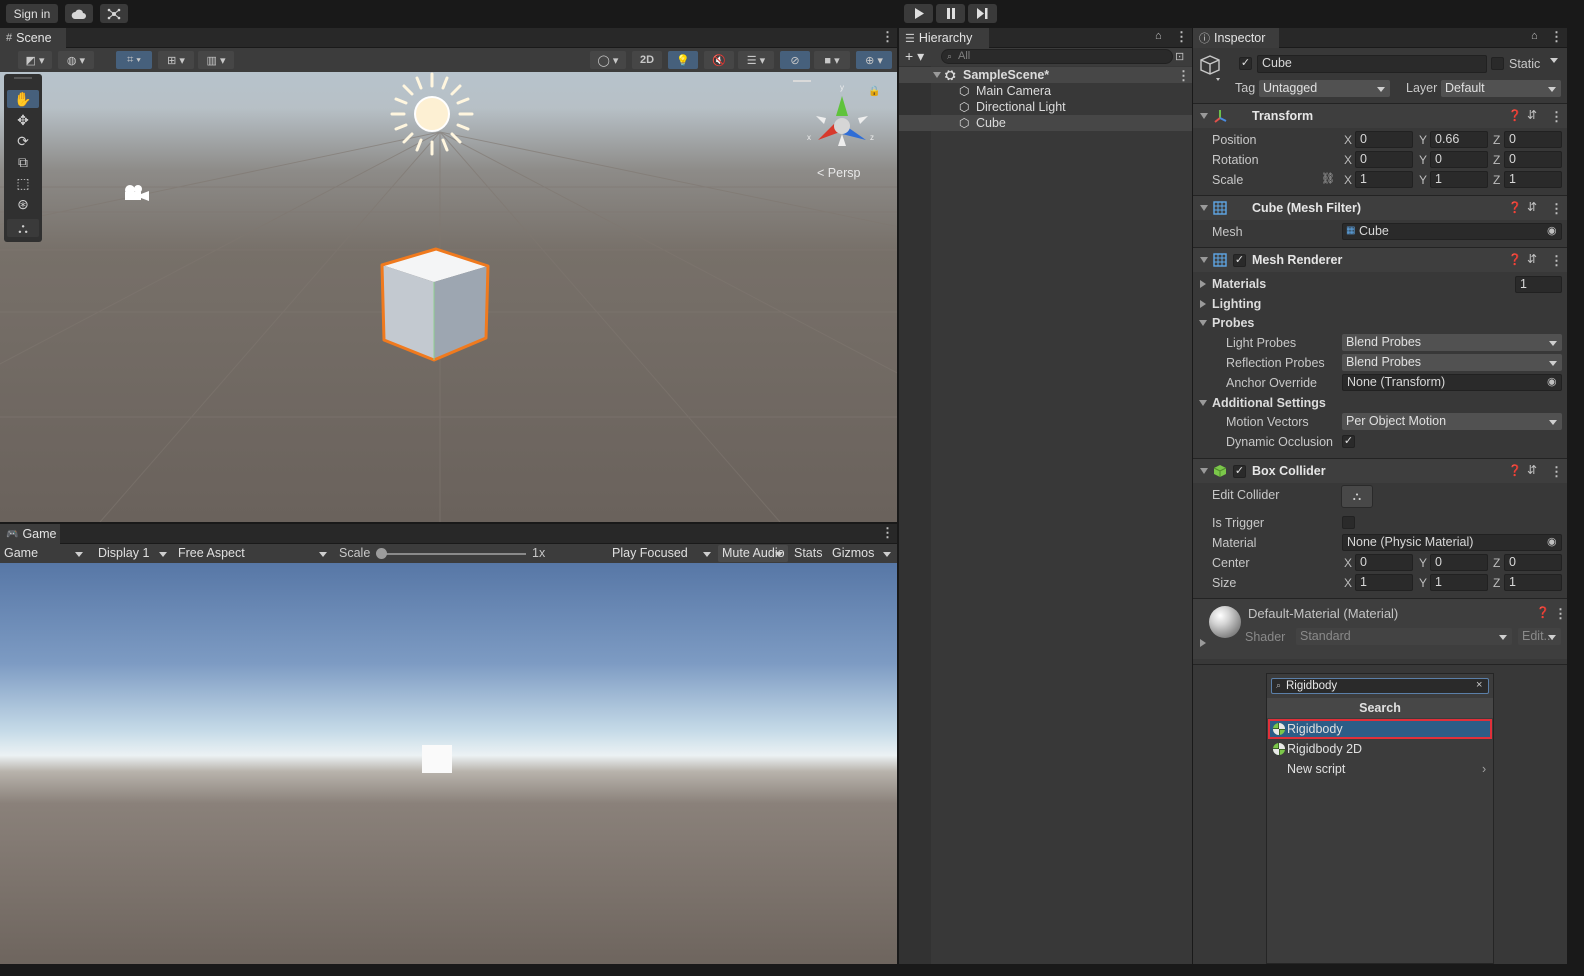 Image resolution: width=1584 pixels, height=976 pixels. What do you see at coordinates (1045, 123) in the screenshot?
I see `hierarchy-item-selected: ⬡ Cube` at bounding box center [1045, 123].